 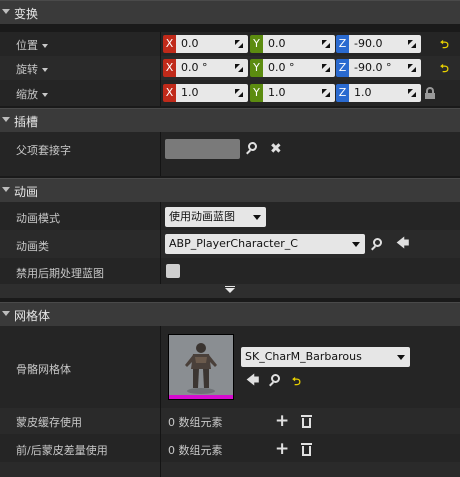 What do you see at coordinates (325, 357) in the screenshot?
I see `skeletal-mesh-dropdown: SK_CharM_Barbarous` at bounding box center [325, 357].